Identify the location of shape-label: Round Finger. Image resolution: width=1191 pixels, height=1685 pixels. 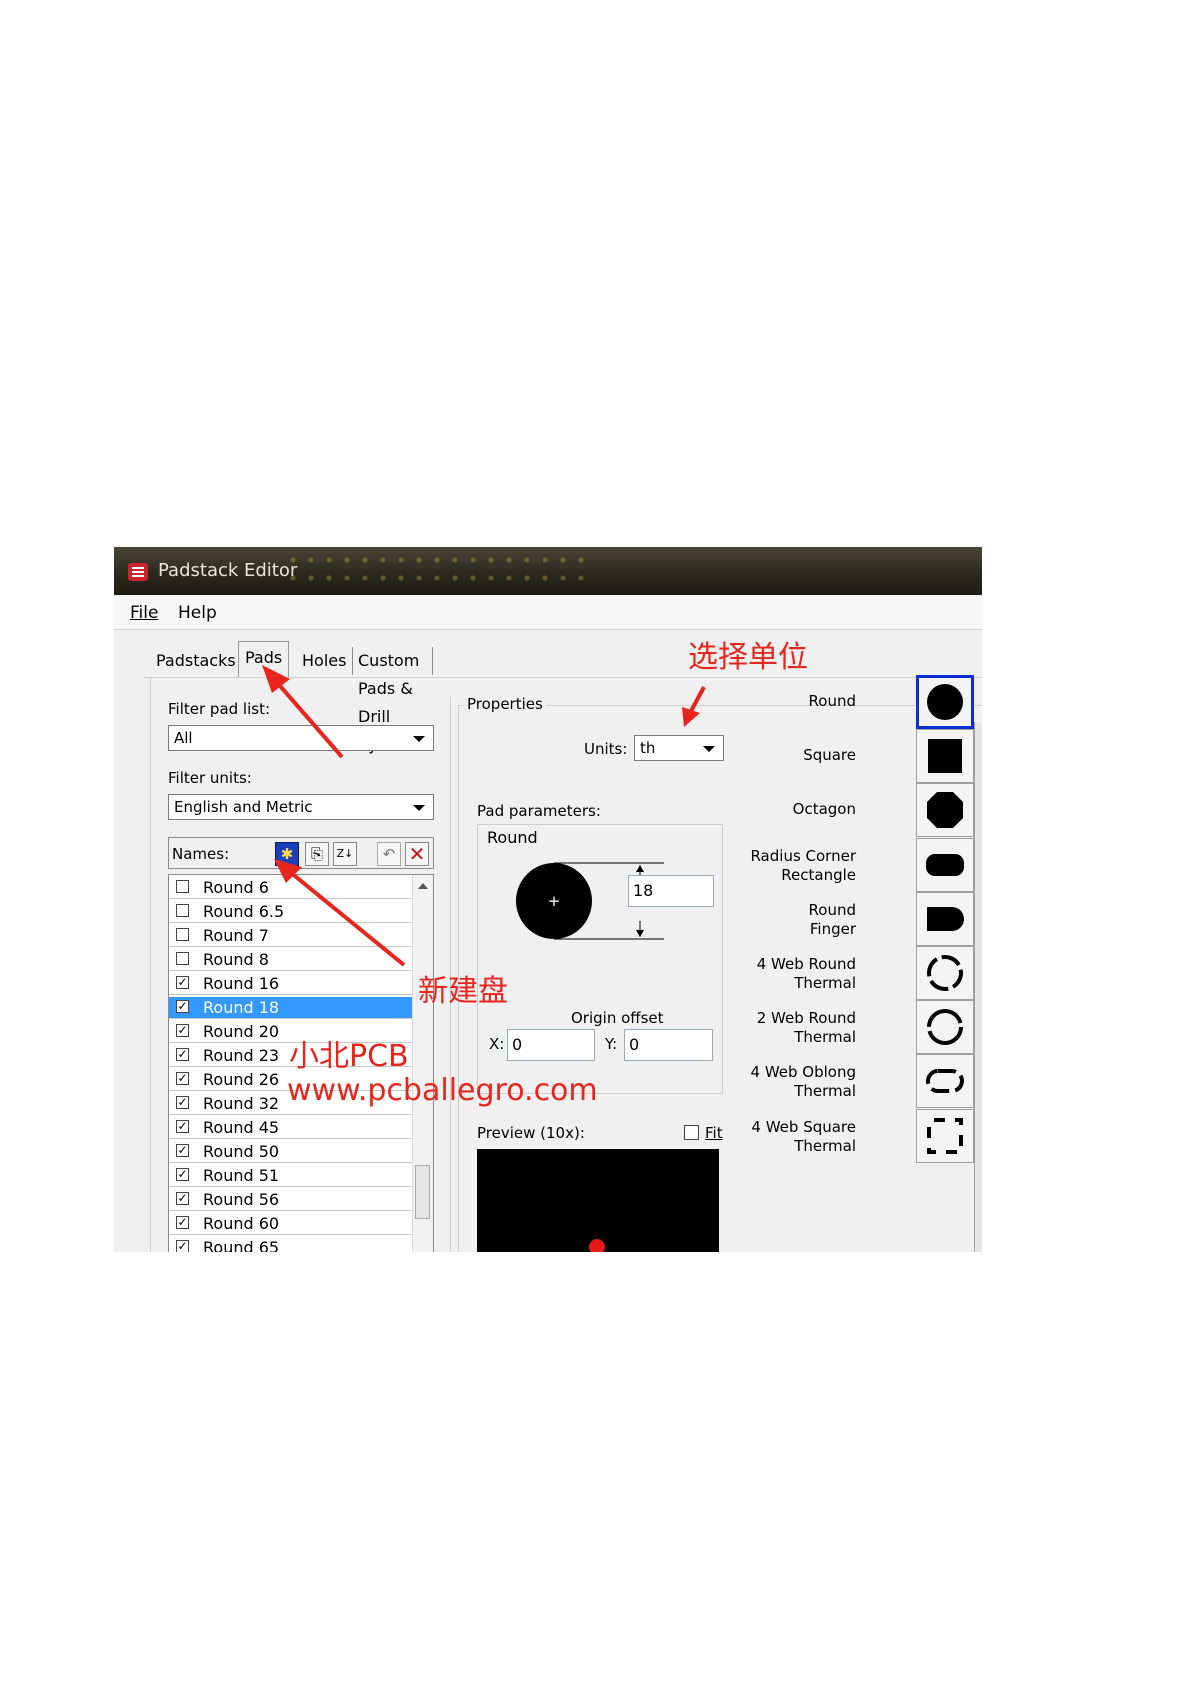
(832, 919).